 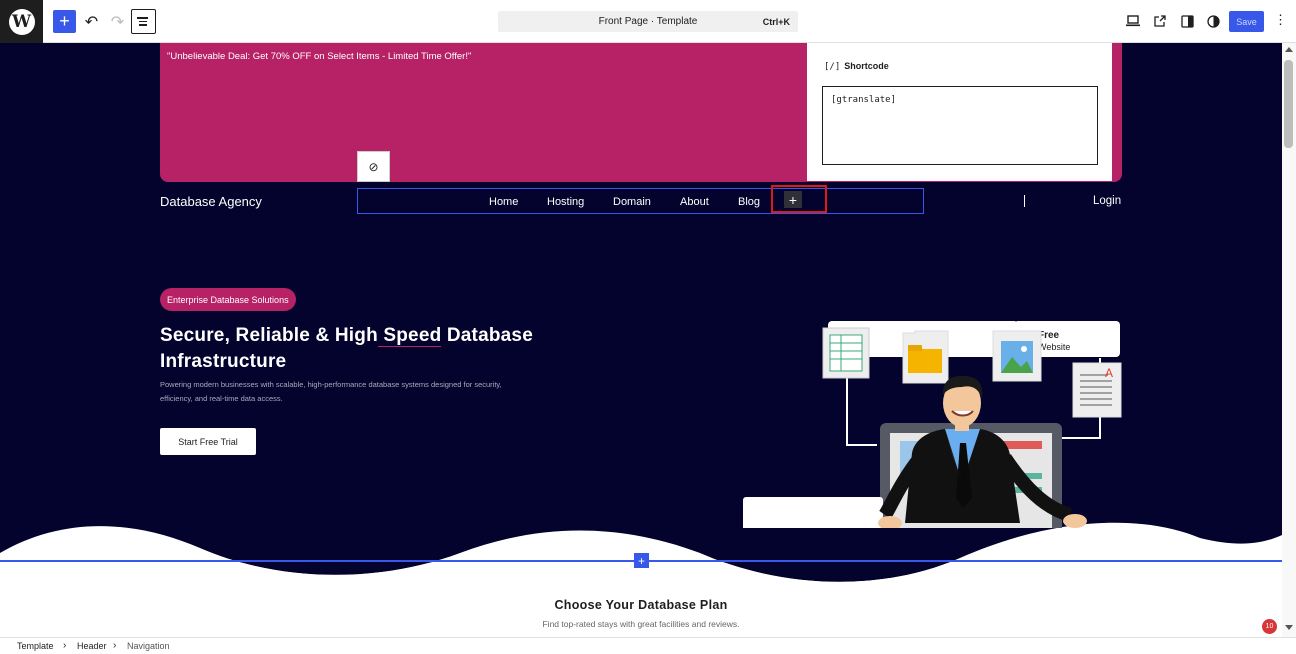 I want to click on external-icon, so click(x=1160, y=21).